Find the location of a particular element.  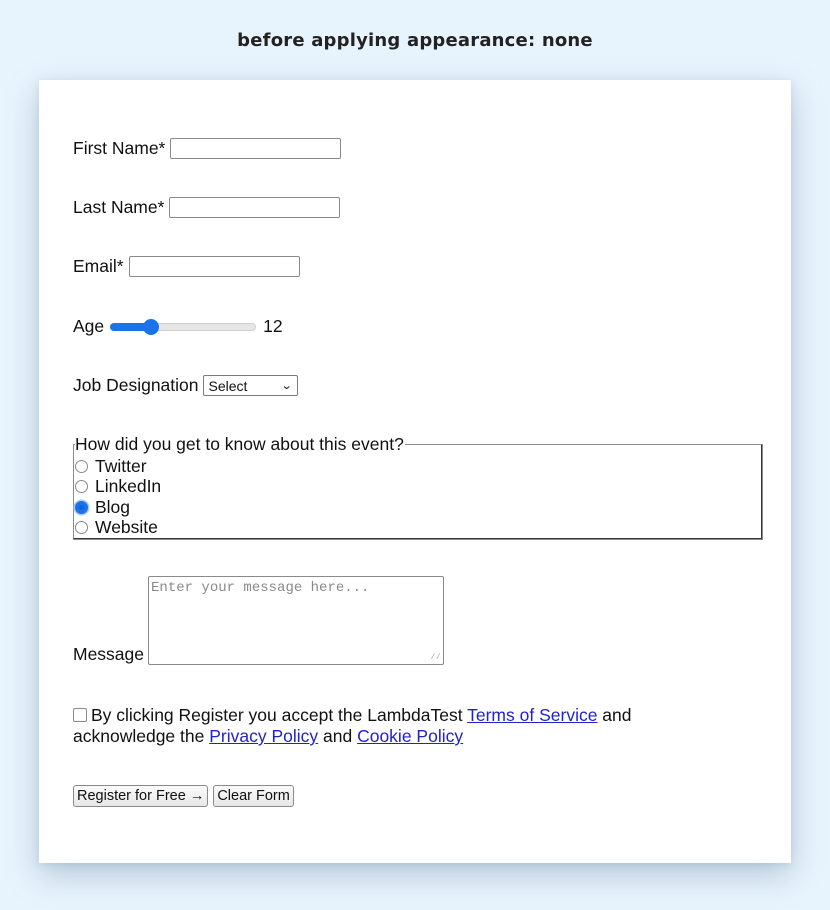

terms-text-3: and is located at coordinates (338, 736).